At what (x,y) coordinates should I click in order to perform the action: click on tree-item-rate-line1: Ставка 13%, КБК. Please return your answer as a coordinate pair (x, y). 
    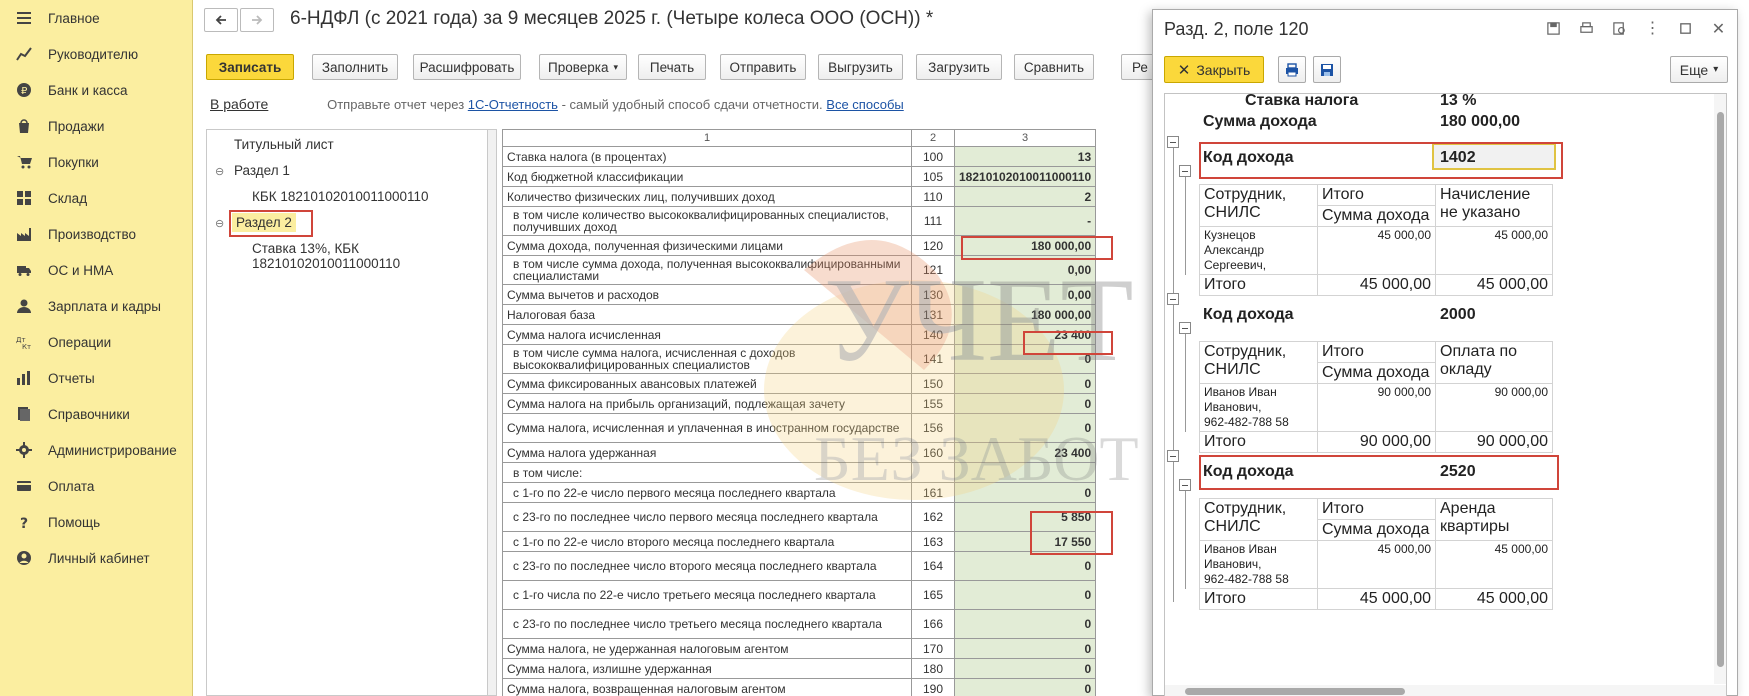
    Looking at the image, I should click on (305, 248).